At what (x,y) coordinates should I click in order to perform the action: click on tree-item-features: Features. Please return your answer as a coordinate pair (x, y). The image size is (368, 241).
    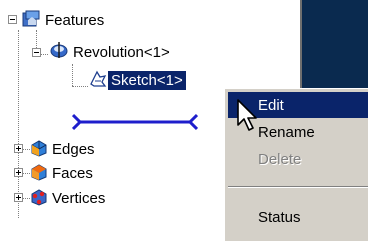
    Looking at the image, I should click on (73, 20).